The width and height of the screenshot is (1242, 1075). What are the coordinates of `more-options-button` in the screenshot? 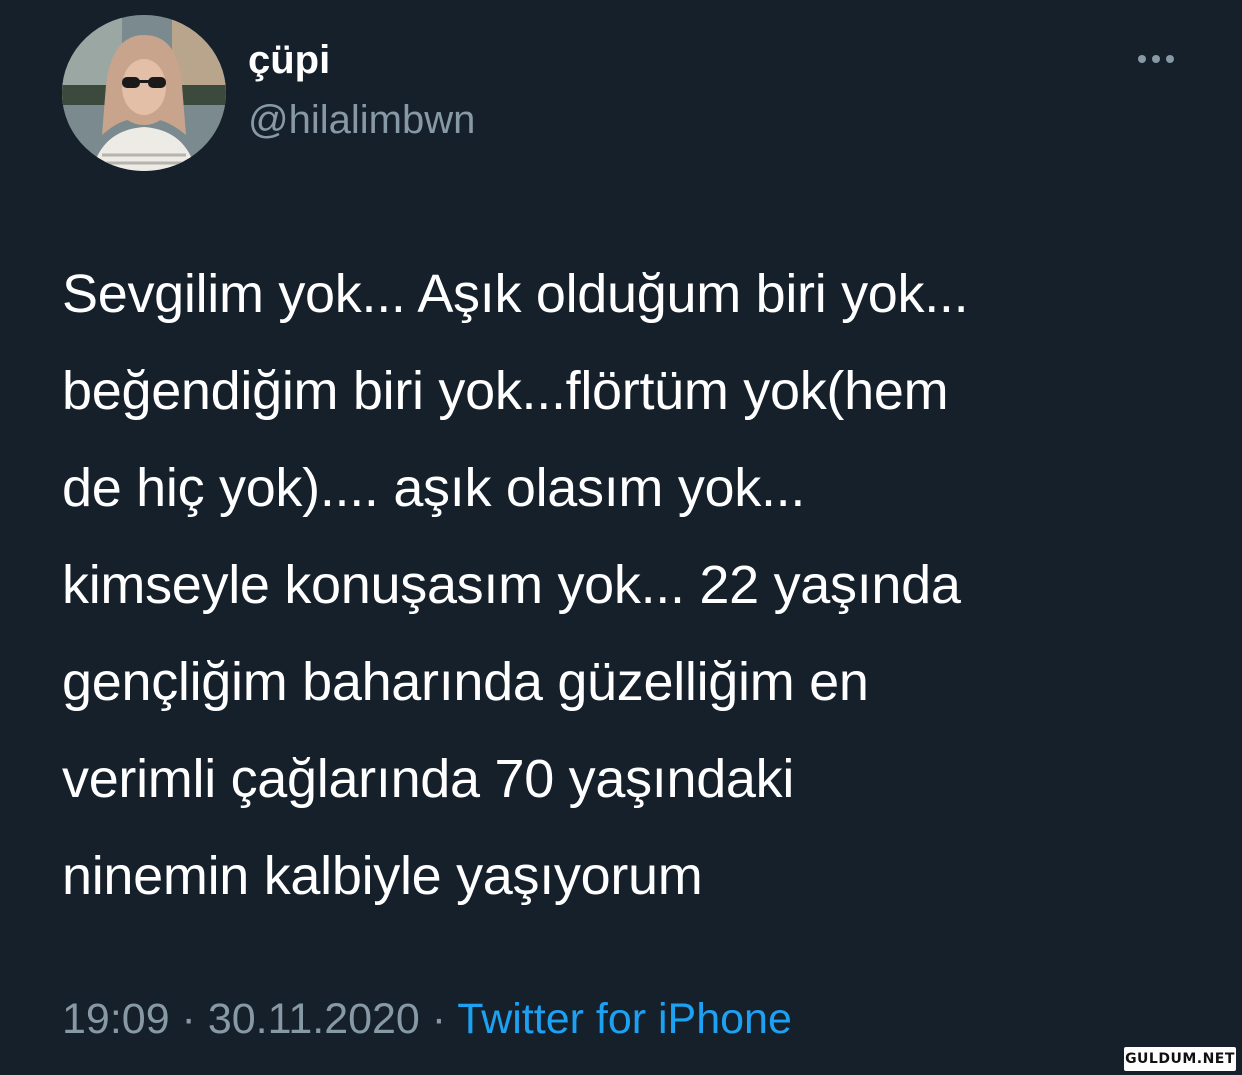 It's located at (1156, 59).